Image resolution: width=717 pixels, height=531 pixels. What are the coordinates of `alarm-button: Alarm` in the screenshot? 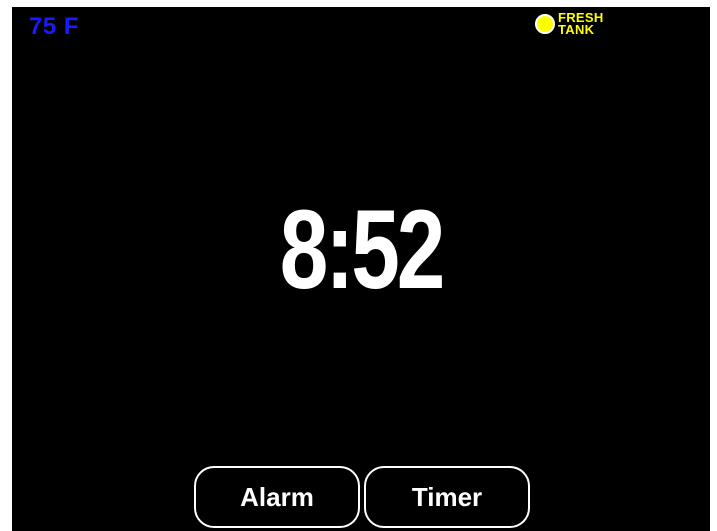 It's located at (277, 497).